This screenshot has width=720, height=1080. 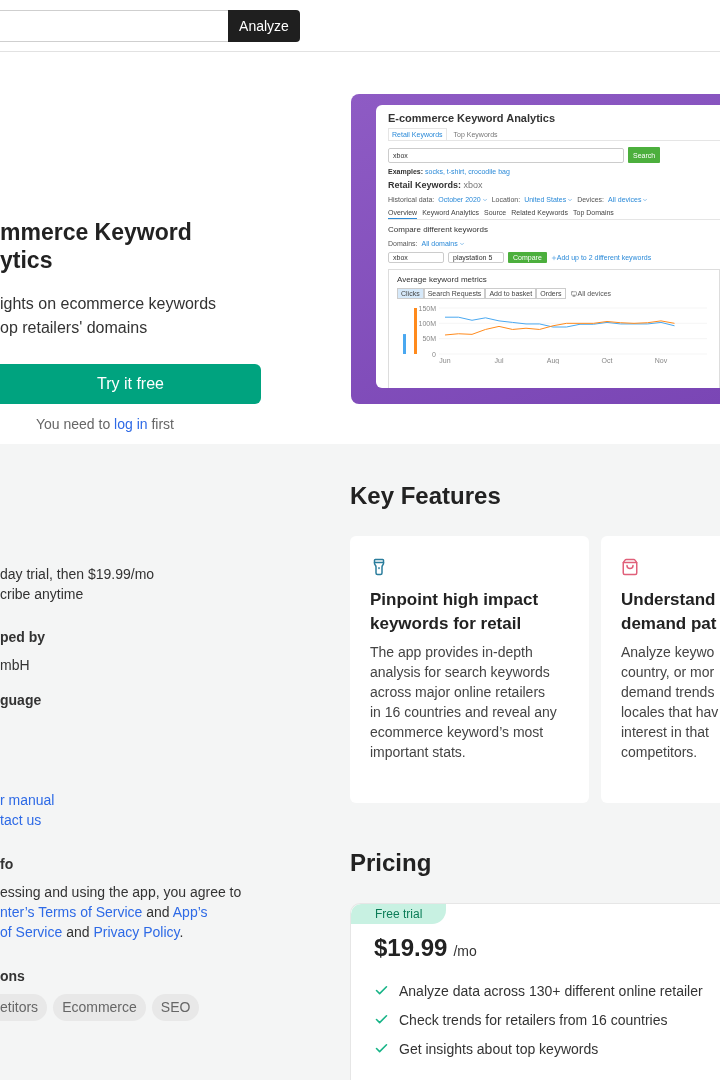 I want to click on feature-title: Understand demand pat, so click(x=669, y=612).